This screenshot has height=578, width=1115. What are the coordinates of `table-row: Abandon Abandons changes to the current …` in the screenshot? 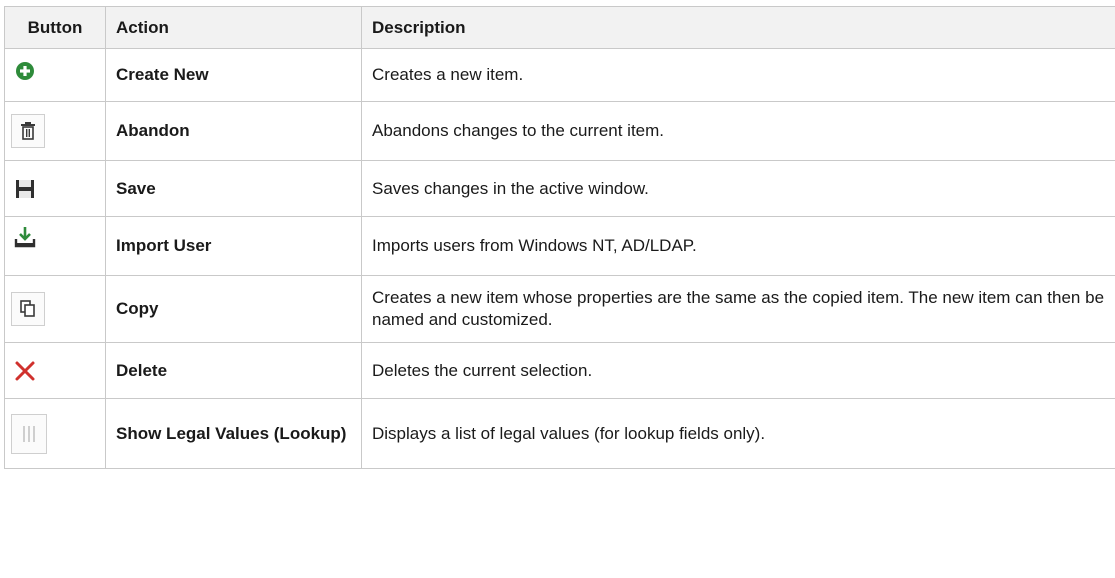 It's located at (559, 131).